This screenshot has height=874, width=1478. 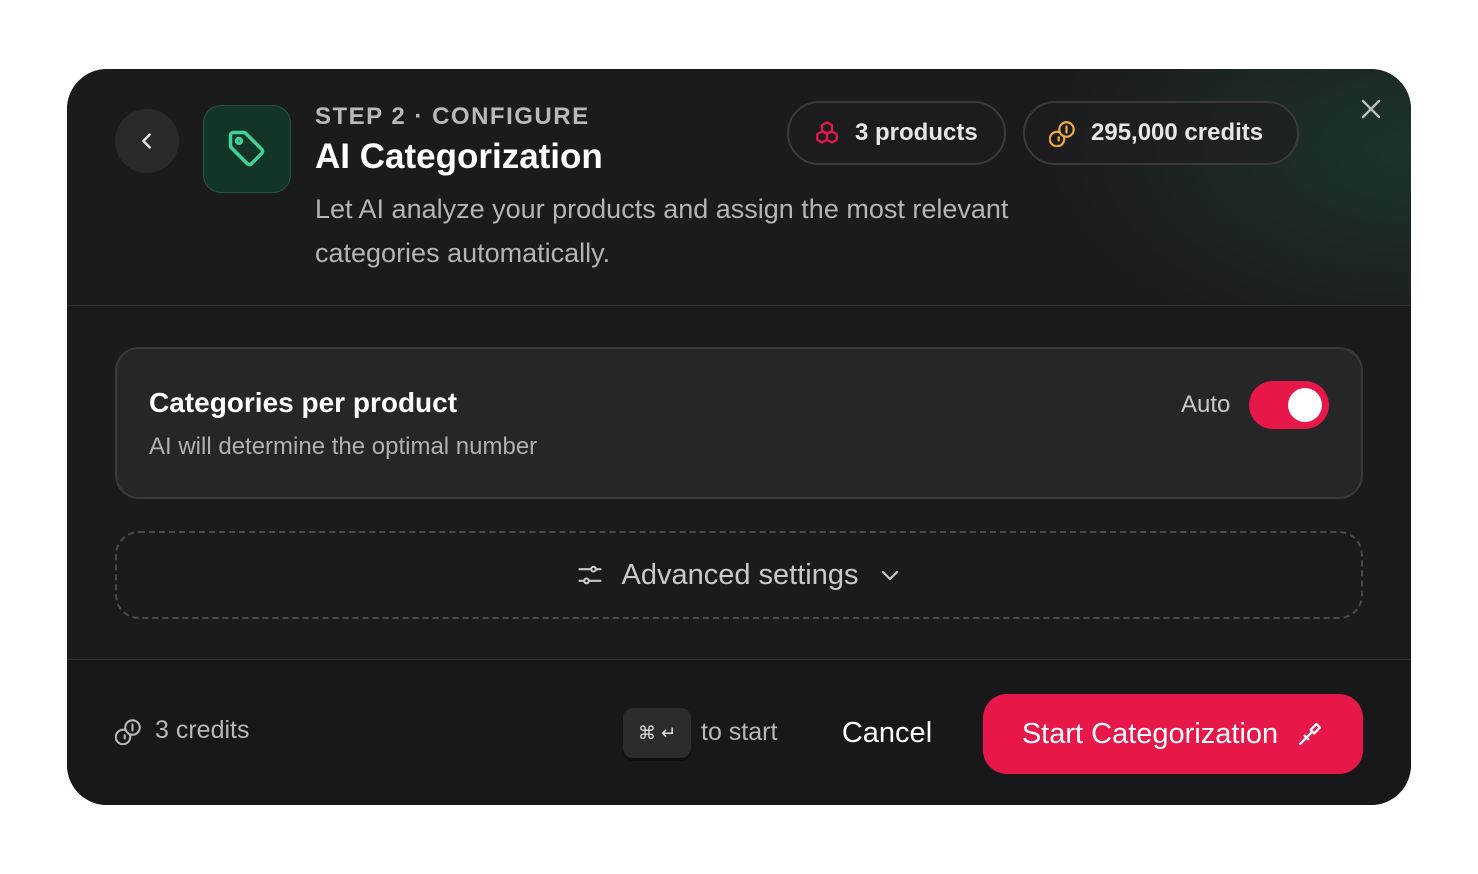 I want to click on tag-icon, so click(x=246, y=148).